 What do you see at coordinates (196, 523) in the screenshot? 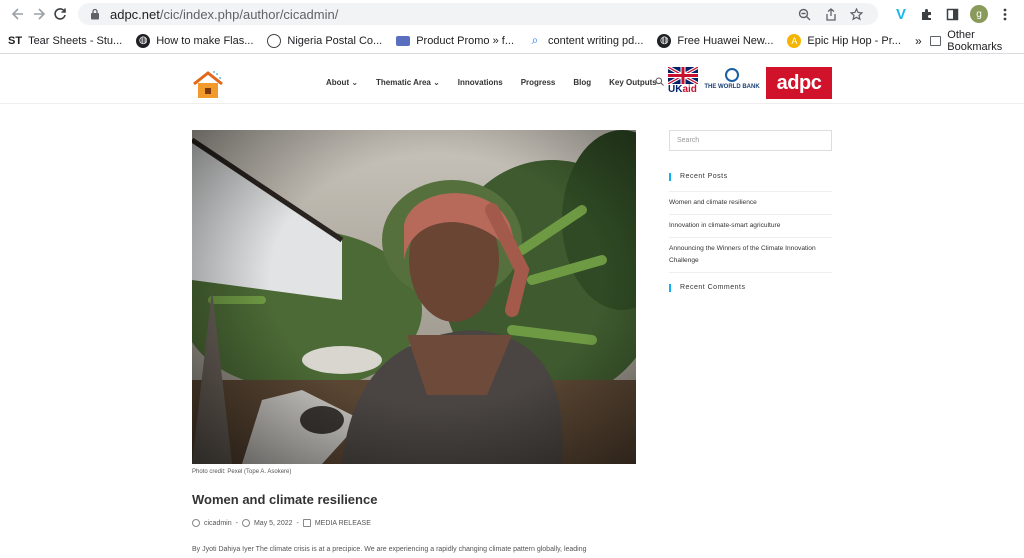
I see `author-icon` at bounding box center [196, 523].